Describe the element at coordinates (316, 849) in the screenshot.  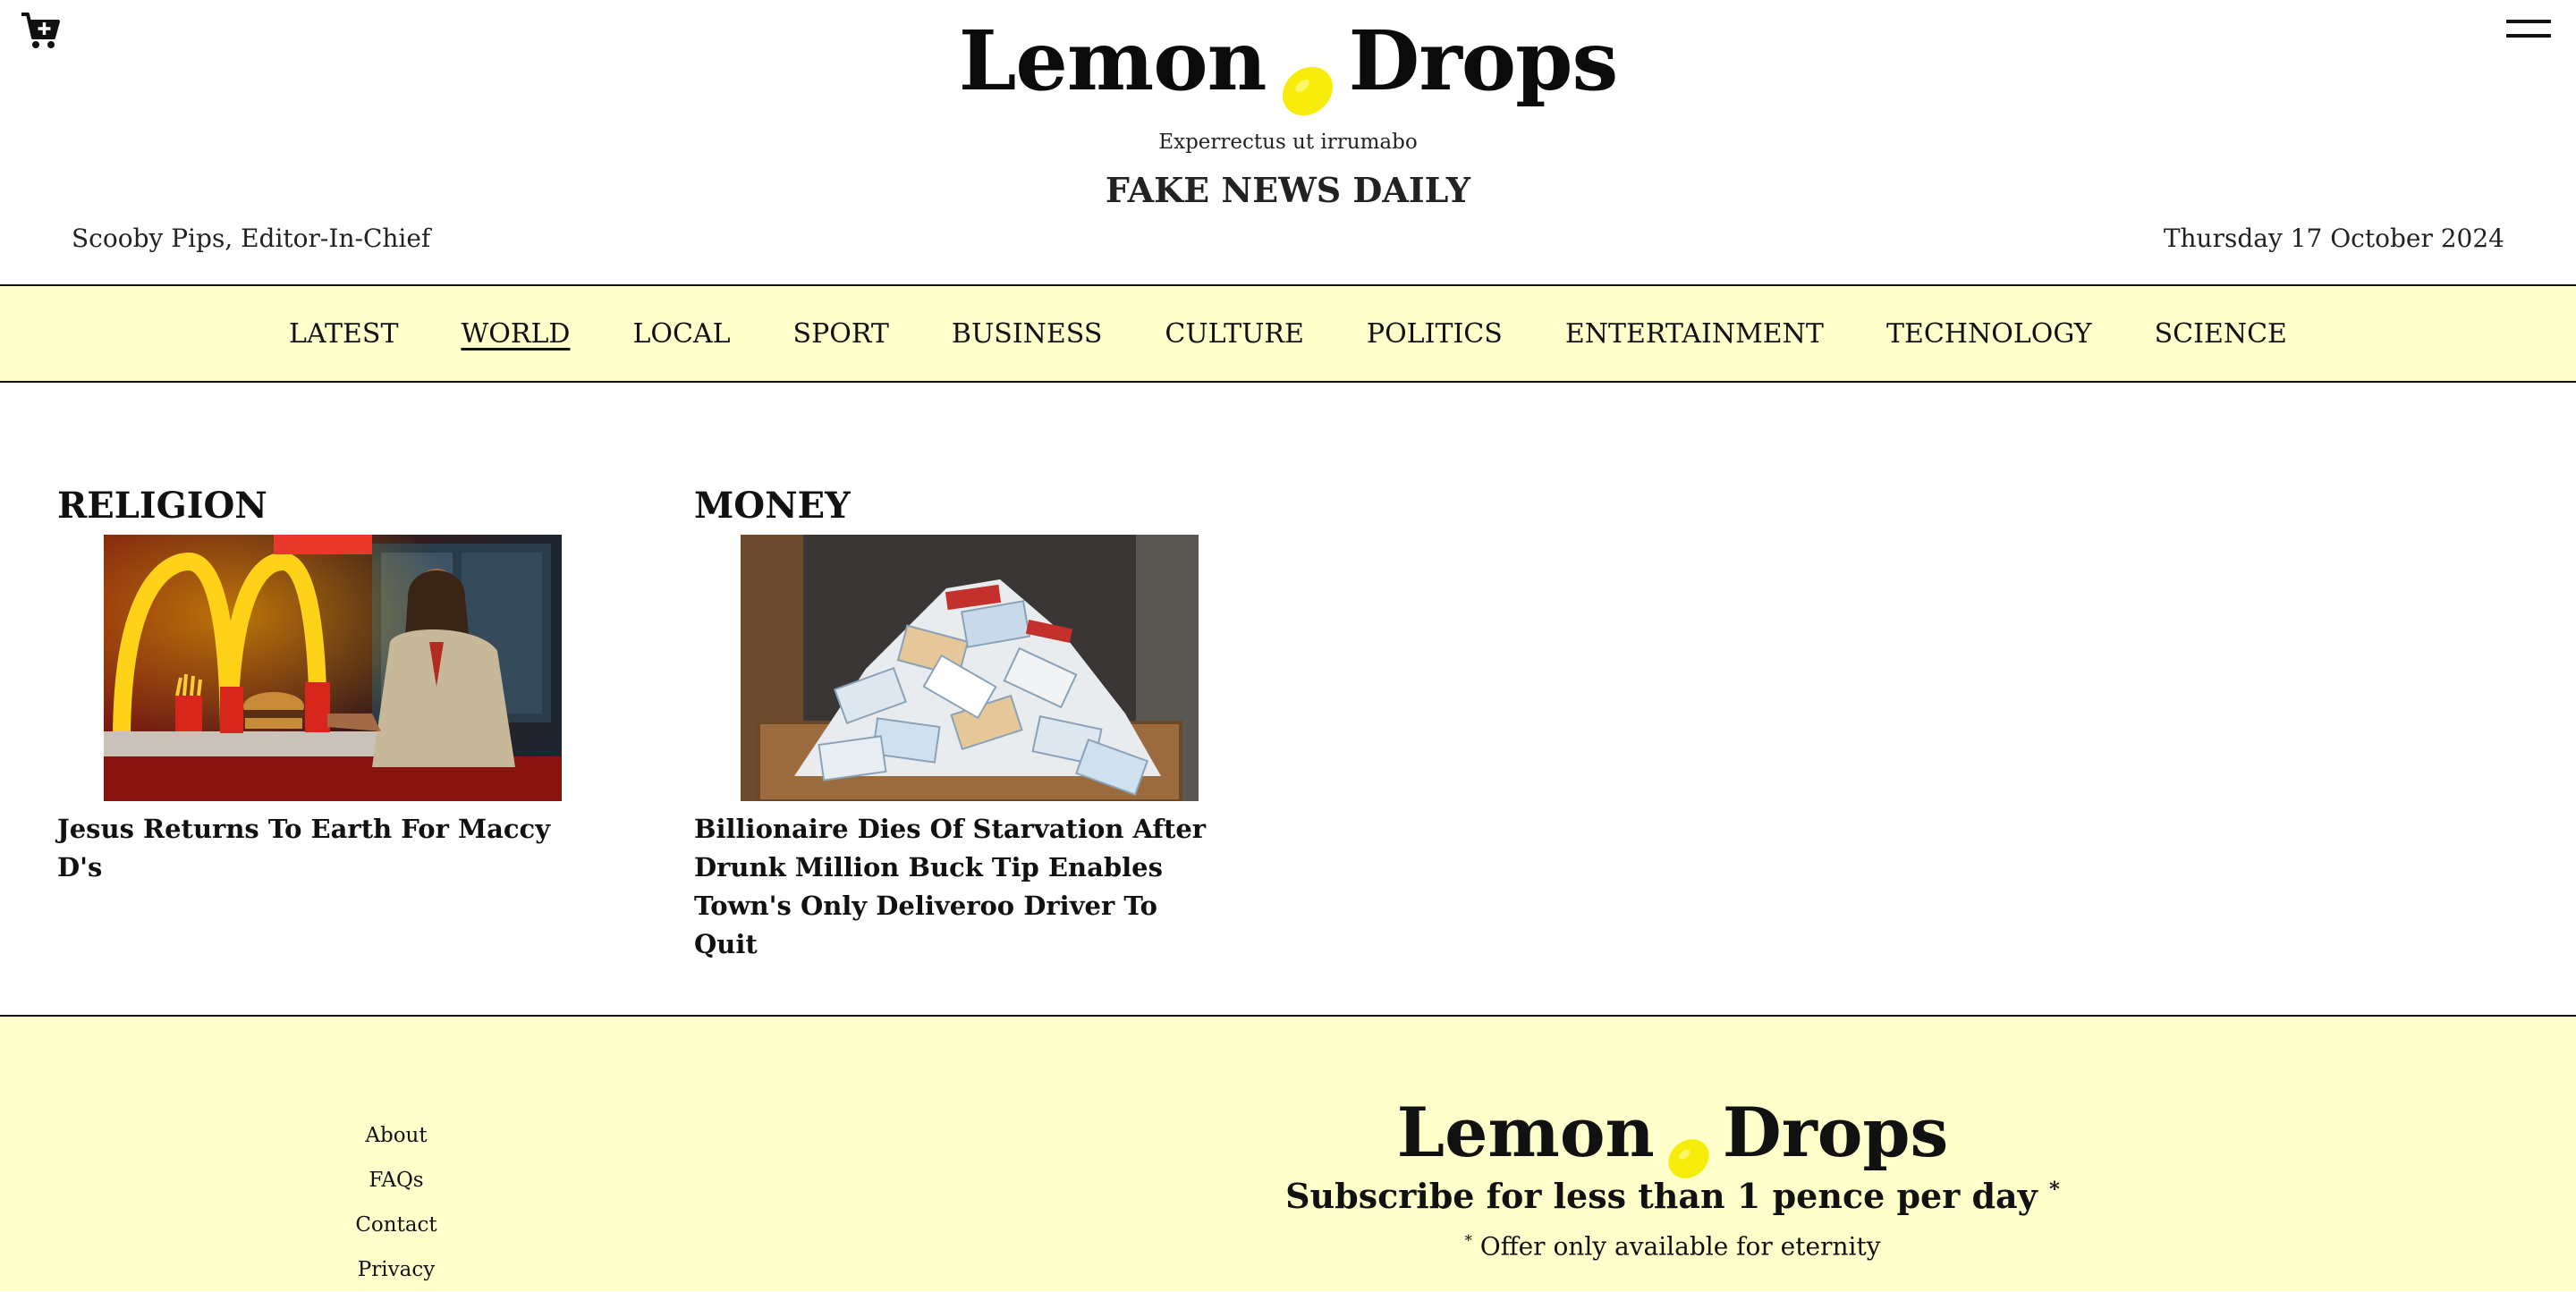
I see `article-headline: Jesus Returns To Earth For Maccy D's` at that location.